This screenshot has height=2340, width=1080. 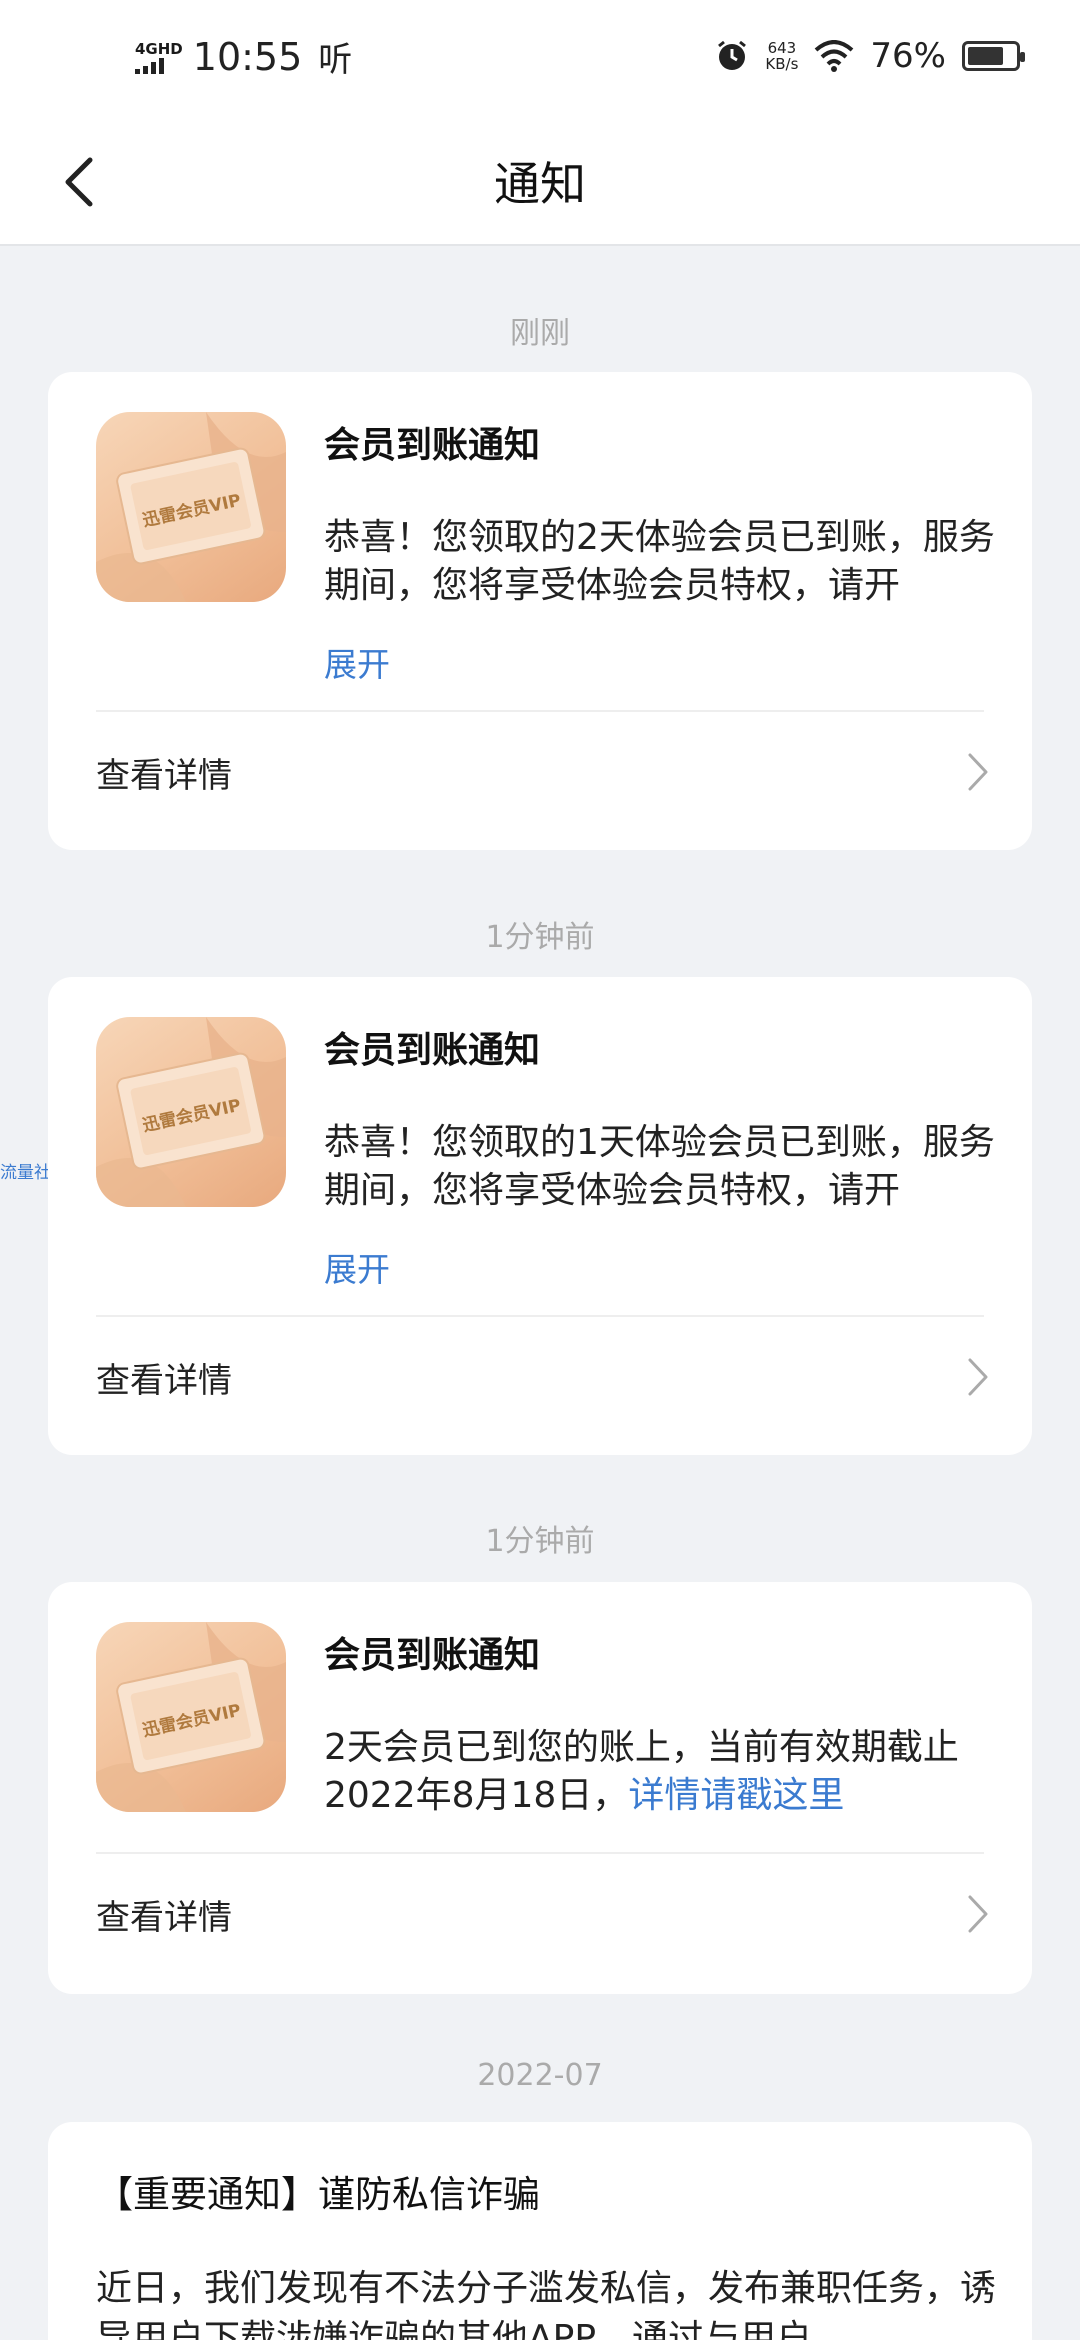 What do you see at coordinates (908, 56) in the screenshot?
I see `battery-percent: 76%` at bounding box center [908, 56].